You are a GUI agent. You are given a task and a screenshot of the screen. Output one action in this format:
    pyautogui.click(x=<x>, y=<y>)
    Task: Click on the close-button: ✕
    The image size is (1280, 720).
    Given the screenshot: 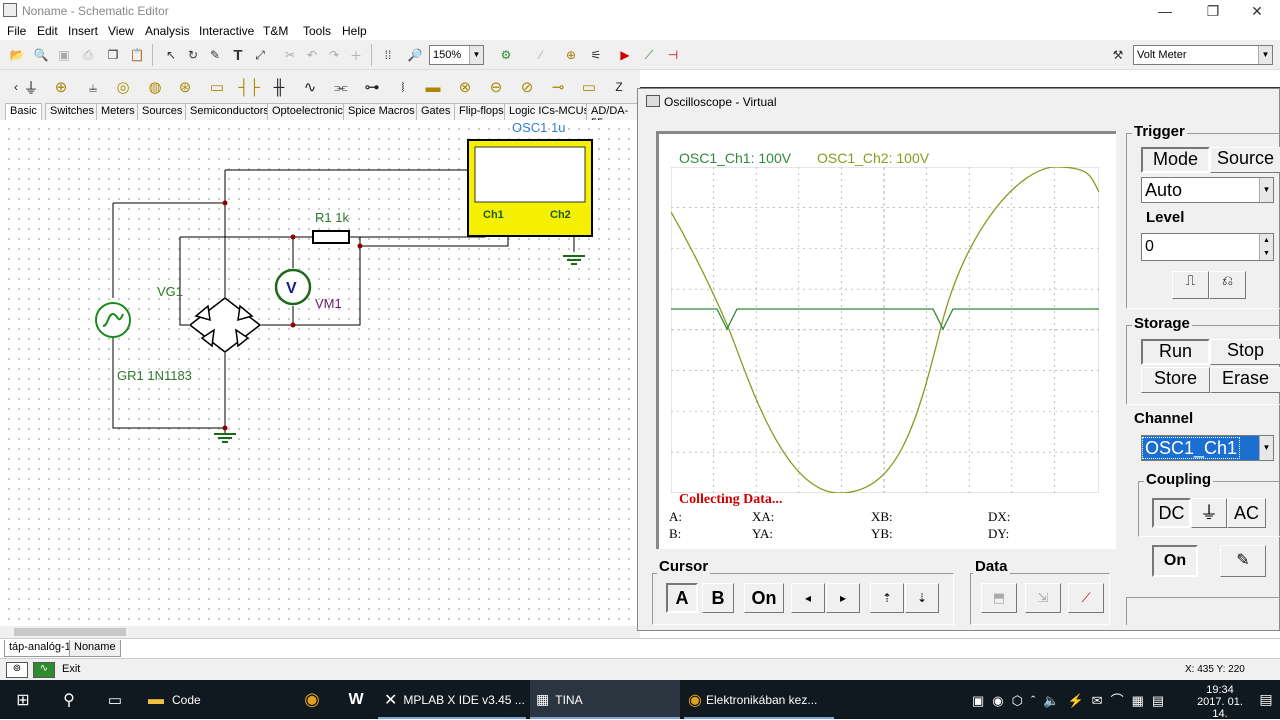 What is the action you would take?
    pyautogui.click(x=1257, y=11)
    